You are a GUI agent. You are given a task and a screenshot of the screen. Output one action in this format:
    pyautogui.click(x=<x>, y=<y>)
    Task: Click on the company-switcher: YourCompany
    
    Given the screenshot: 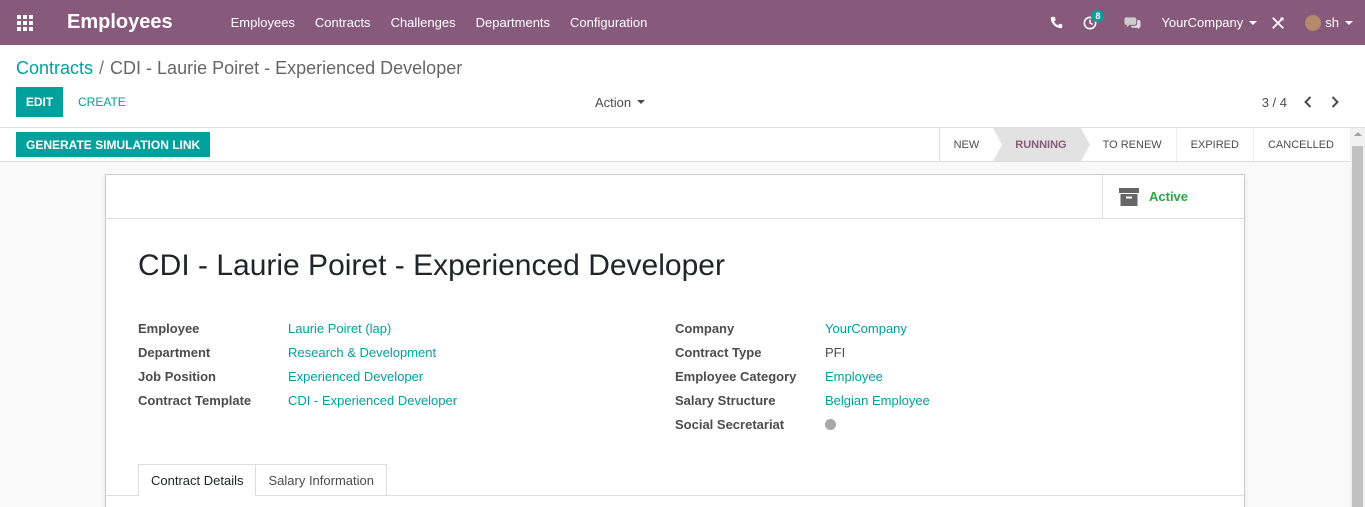 What is the action you would take?
    pyautogui.click(x=1207, y=22)
    